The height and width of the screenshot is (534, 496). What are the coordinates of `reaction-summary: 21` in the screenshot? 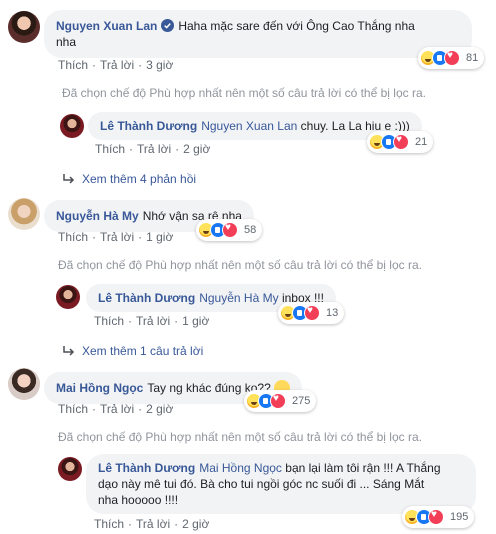 It's located at (400, 142).